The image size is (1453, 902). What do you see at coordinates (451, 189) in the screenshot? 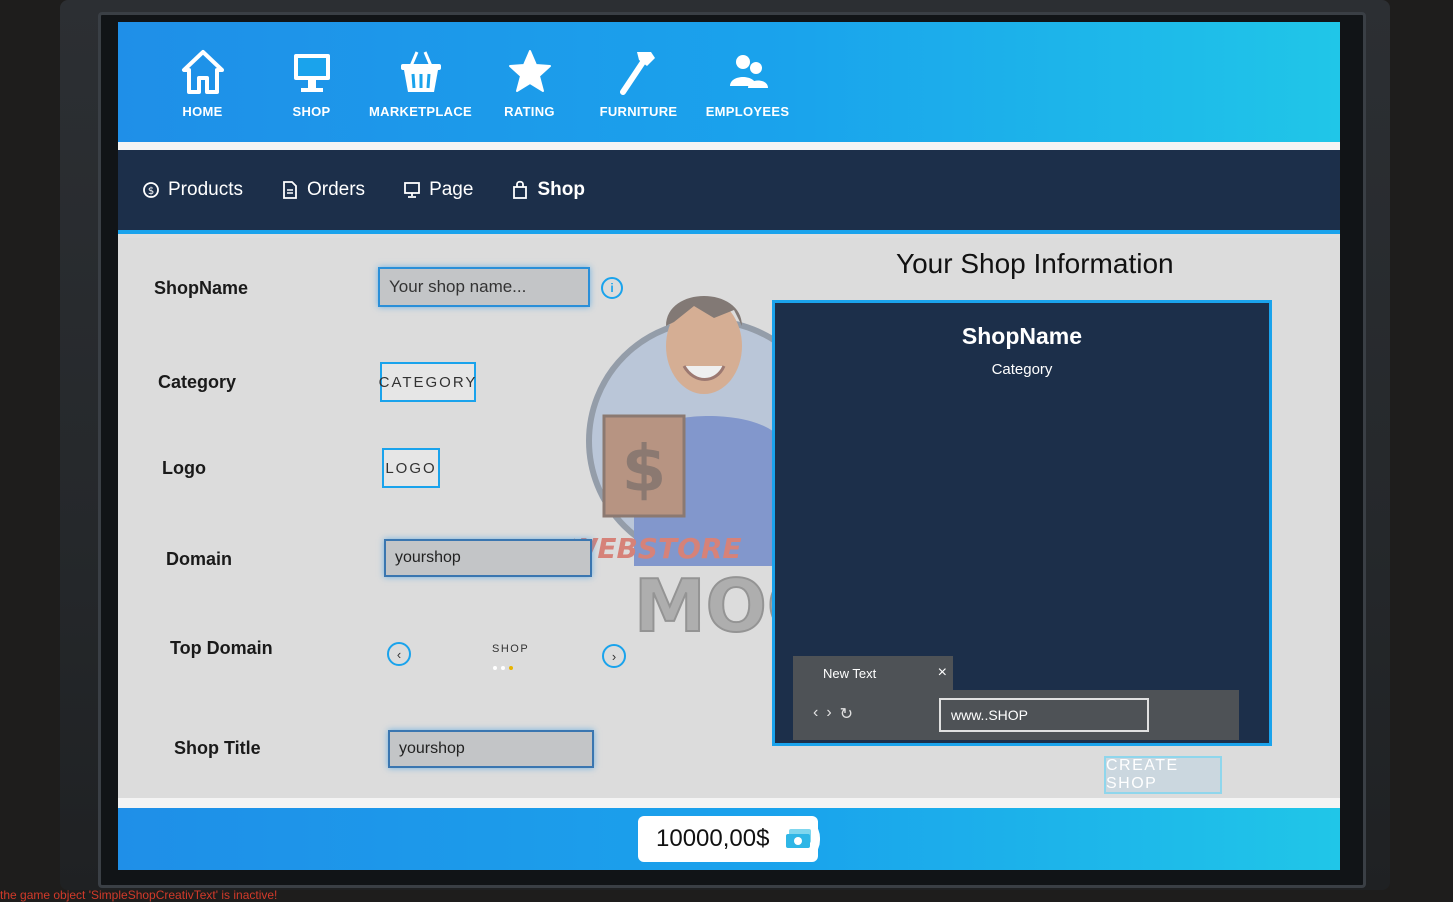
I see `tab-page-label: Page` at bounding box center [451, 189].